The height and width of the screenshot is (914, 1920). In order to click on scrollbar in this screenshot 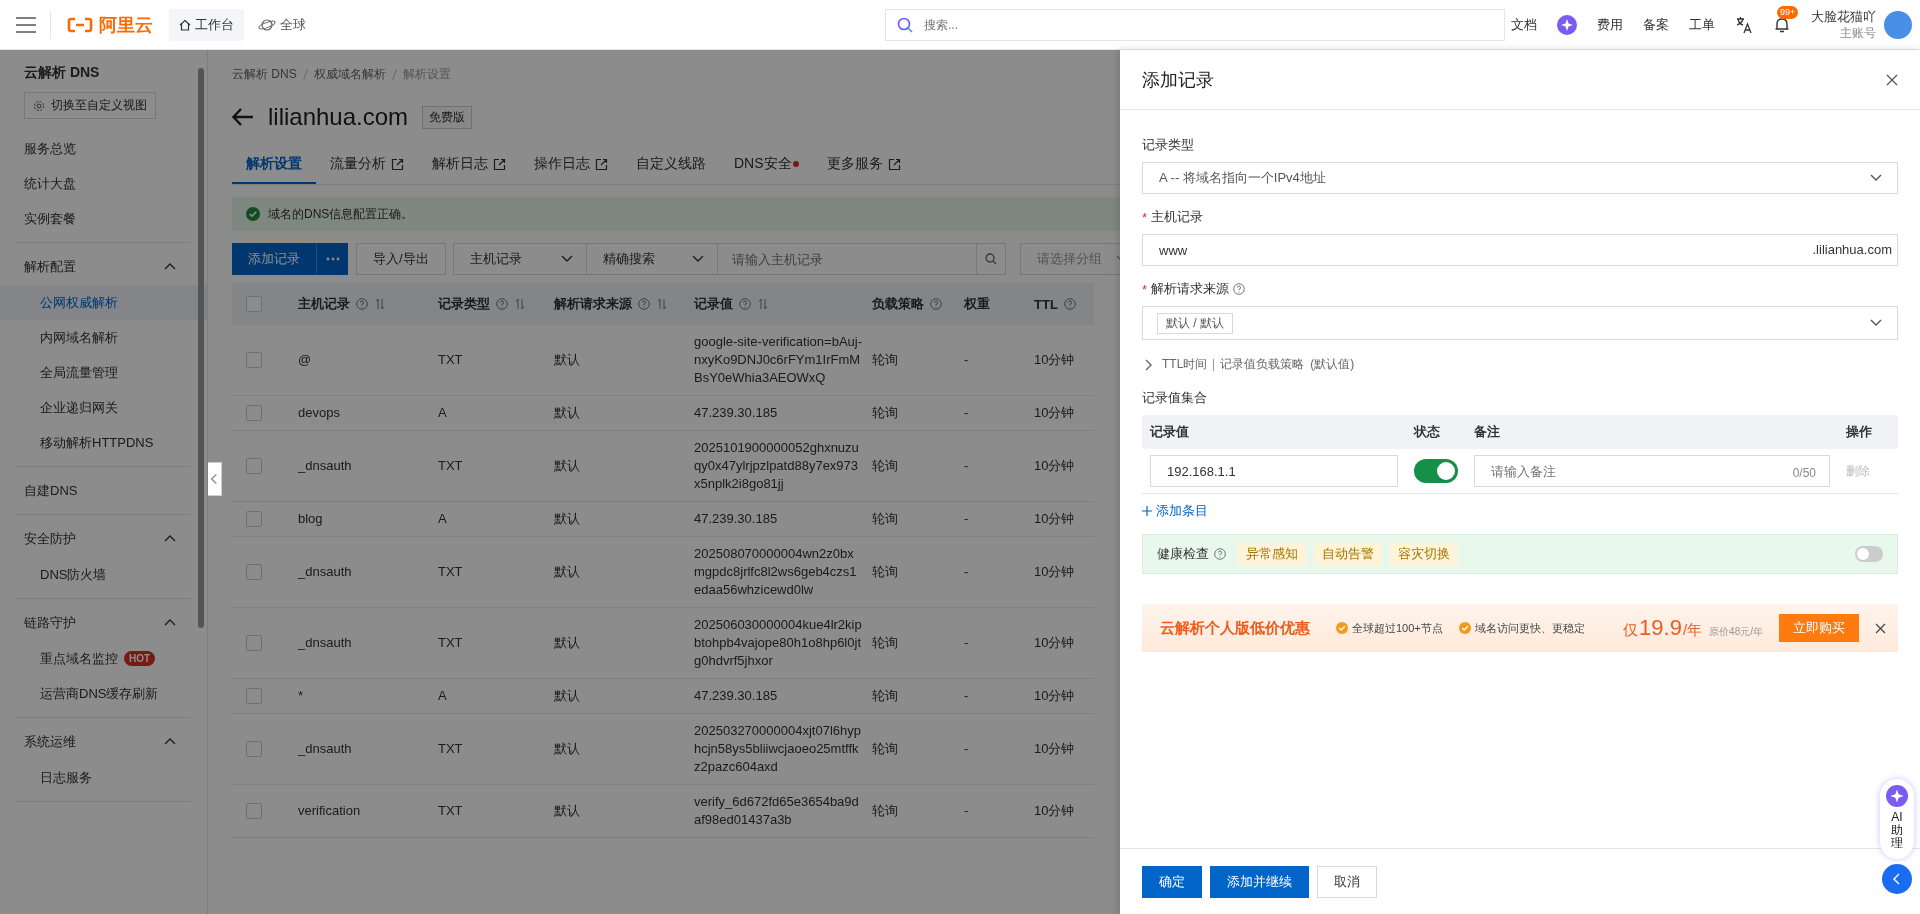, I will do `click(201, 348)`.